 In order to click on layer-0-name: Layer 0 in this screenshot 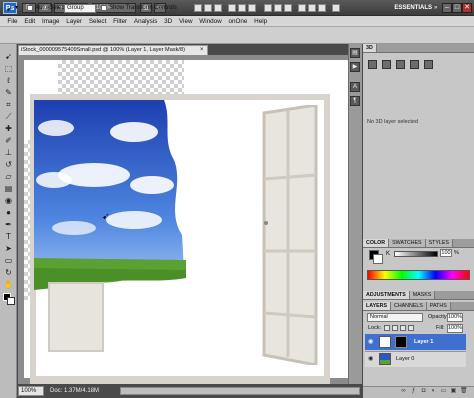, I will do `click(405, 359)`.